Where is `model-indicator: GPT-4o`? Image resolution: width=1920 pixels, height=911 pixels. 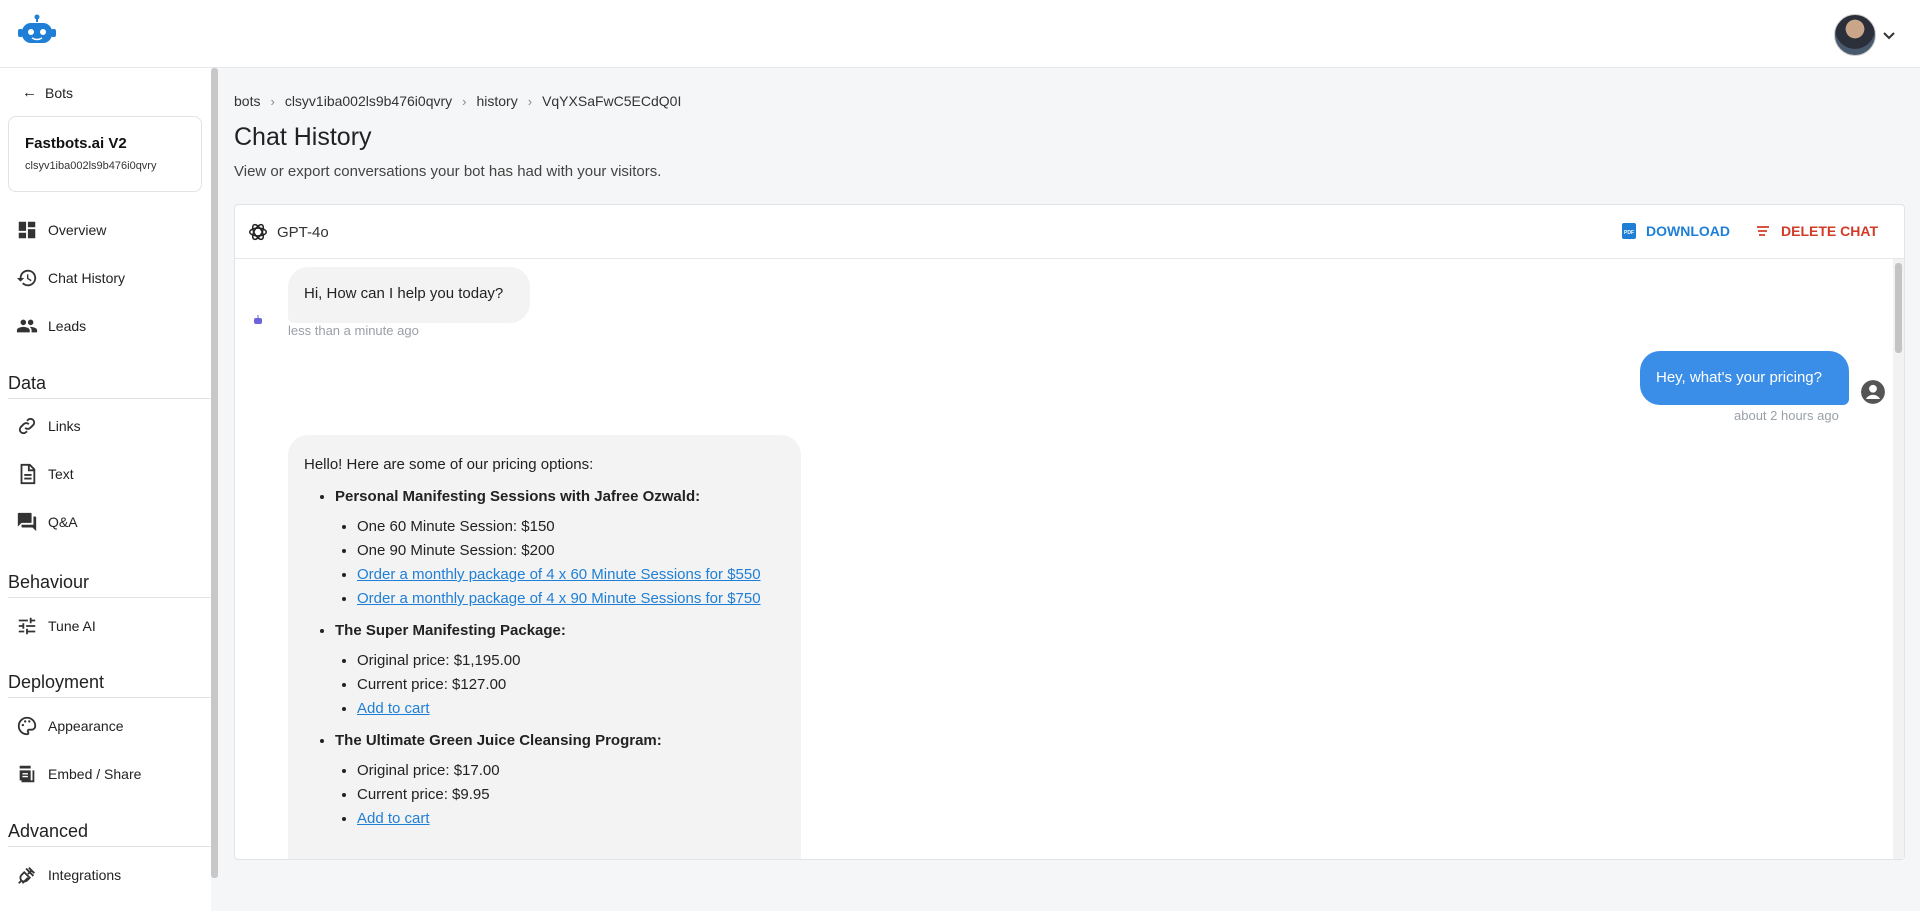
model-indicator: GPT-4o is located at coordinates (288, 232).